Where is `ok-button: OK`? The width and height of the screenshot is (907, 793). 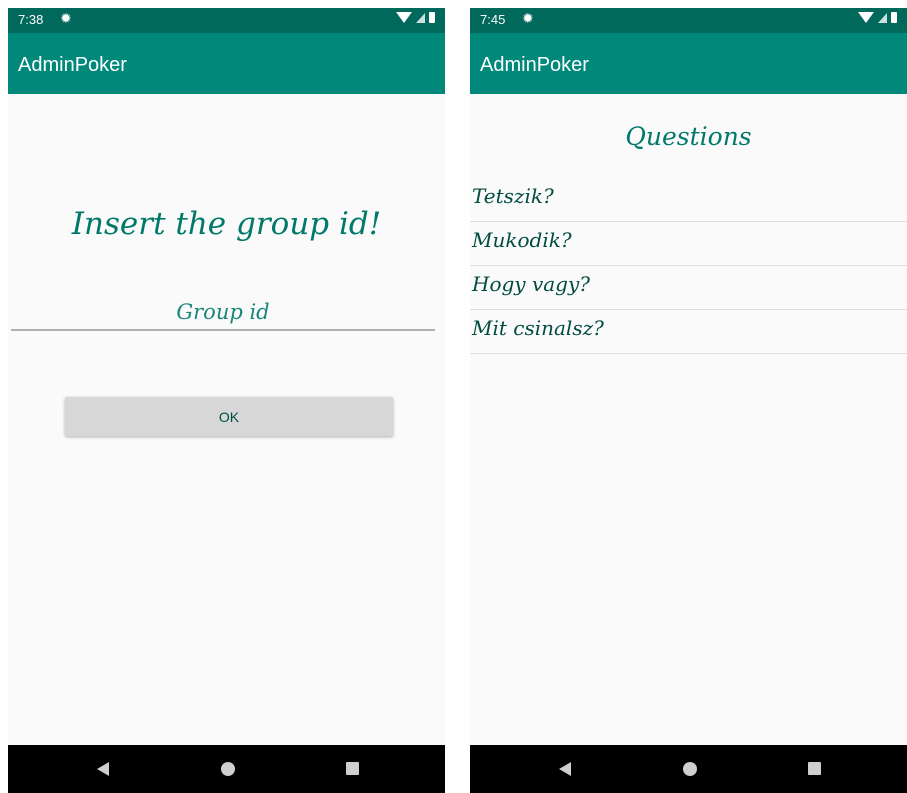
ok-button: OK is located at coordinates (229, 416).